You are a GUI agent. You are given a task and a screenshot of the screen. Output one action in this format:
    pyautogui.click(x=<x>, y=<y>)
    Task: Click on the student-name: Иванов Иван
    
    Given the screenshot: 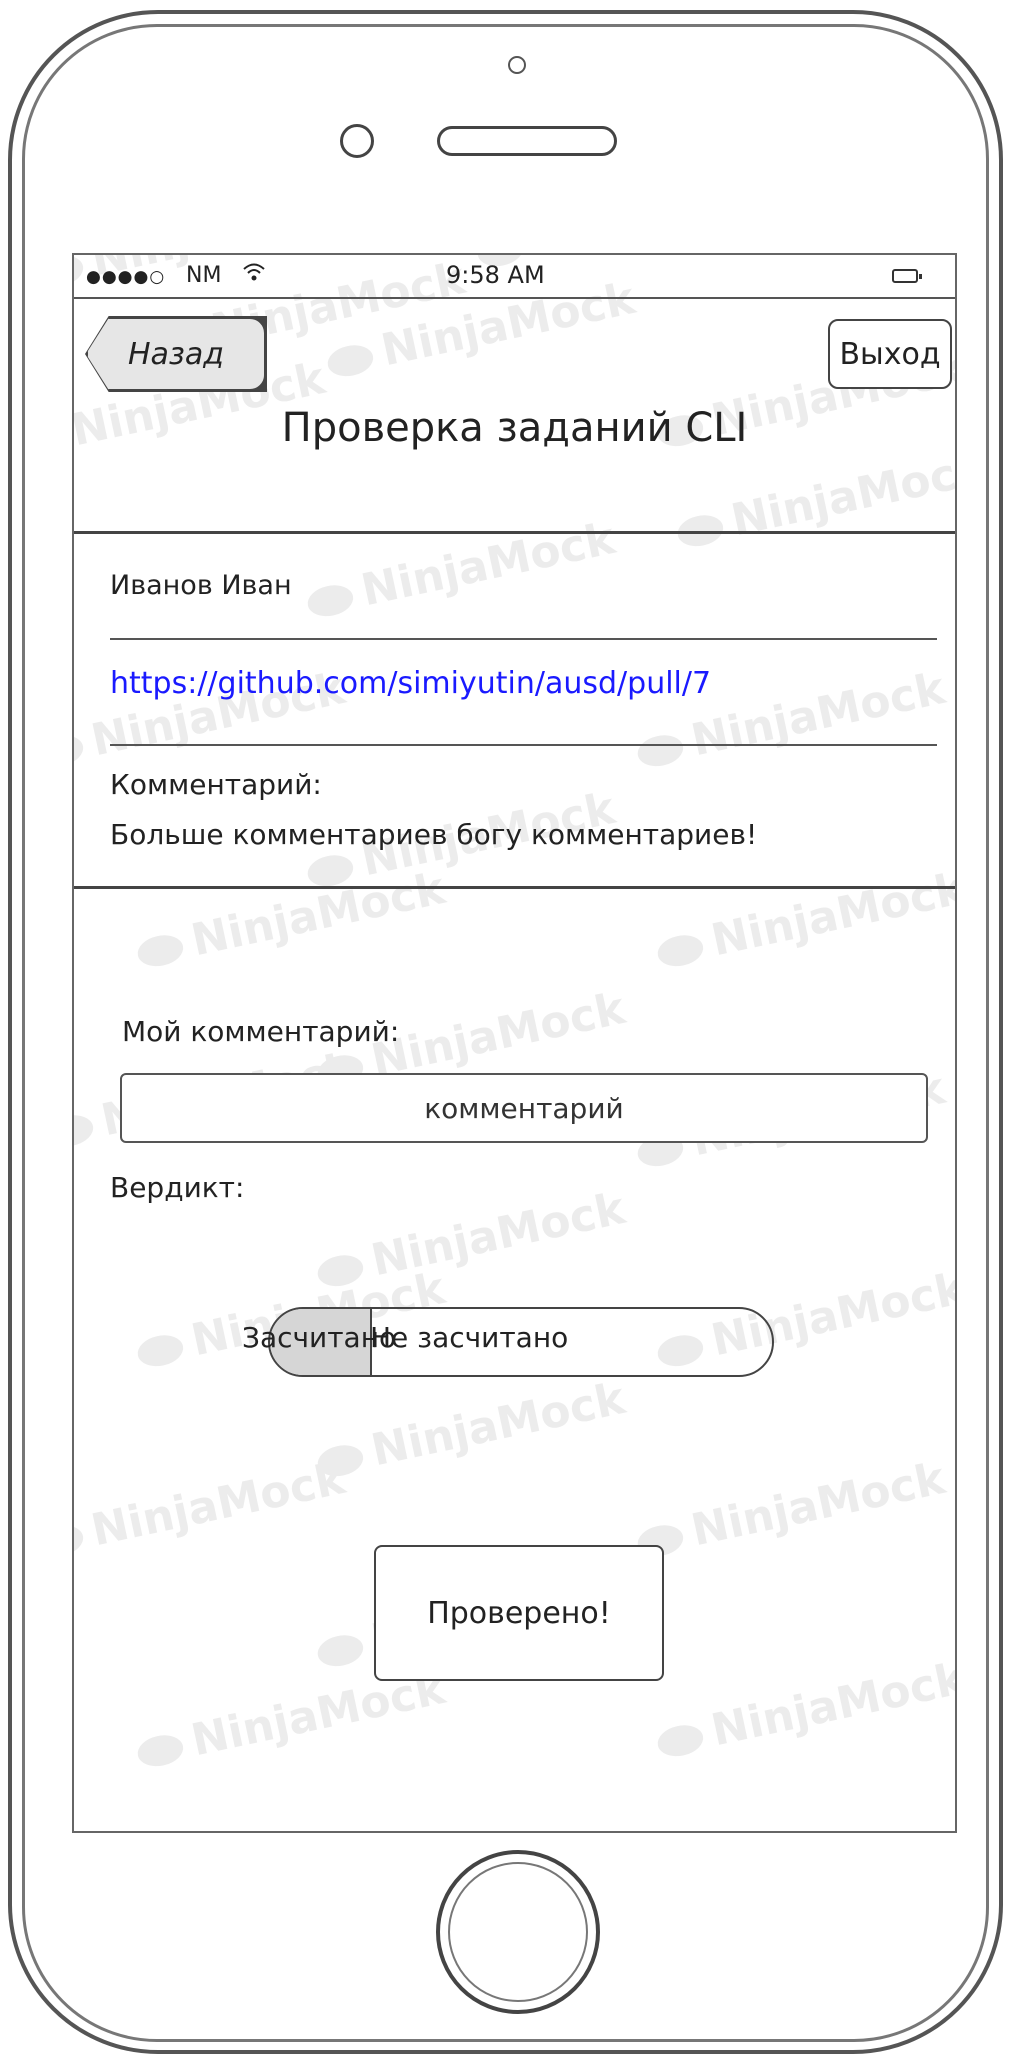 What is the action you would take?
    pyautogui.click(x=201, y=585)
    